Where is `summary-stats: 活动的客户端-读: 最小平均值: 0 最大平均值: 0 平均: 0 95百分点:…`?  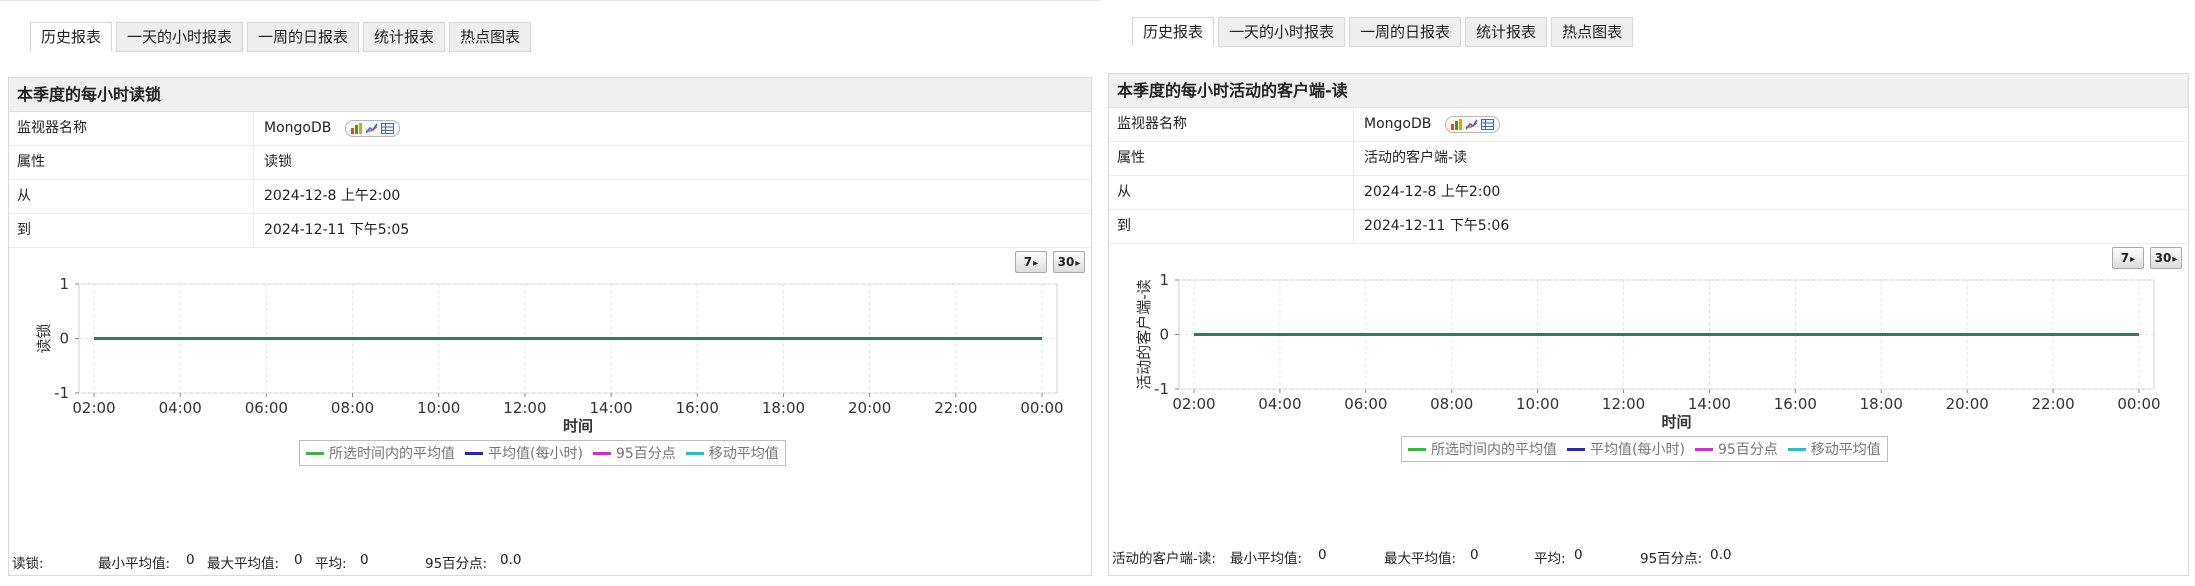
summary-stats: 活动的客户端-读: 最小平均值: 0 最大平均值: 0 平均: 0 95百分点:… is located at coordinates (1417, 557).